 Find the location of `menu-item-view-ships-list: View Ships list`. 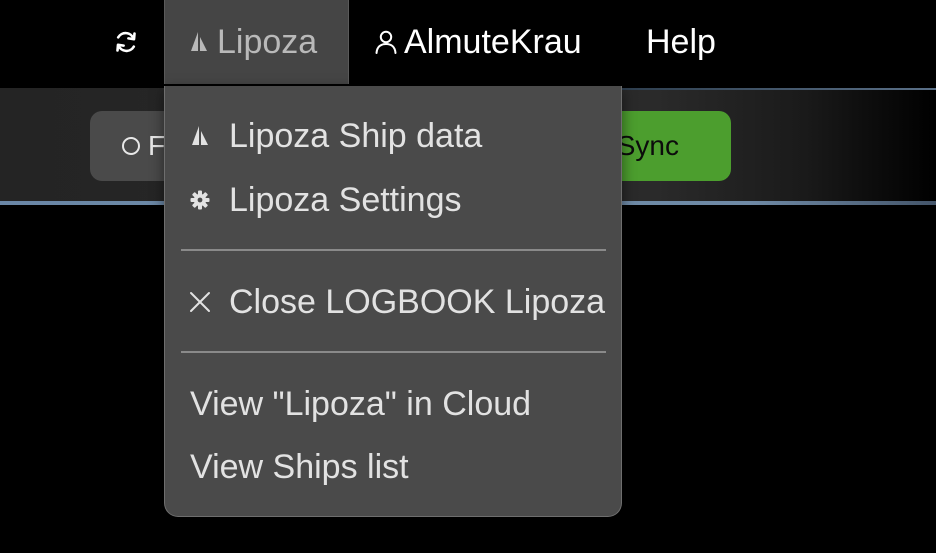

menu-item-view-ships-list: View Ships list is located at coordinates (393, 467).